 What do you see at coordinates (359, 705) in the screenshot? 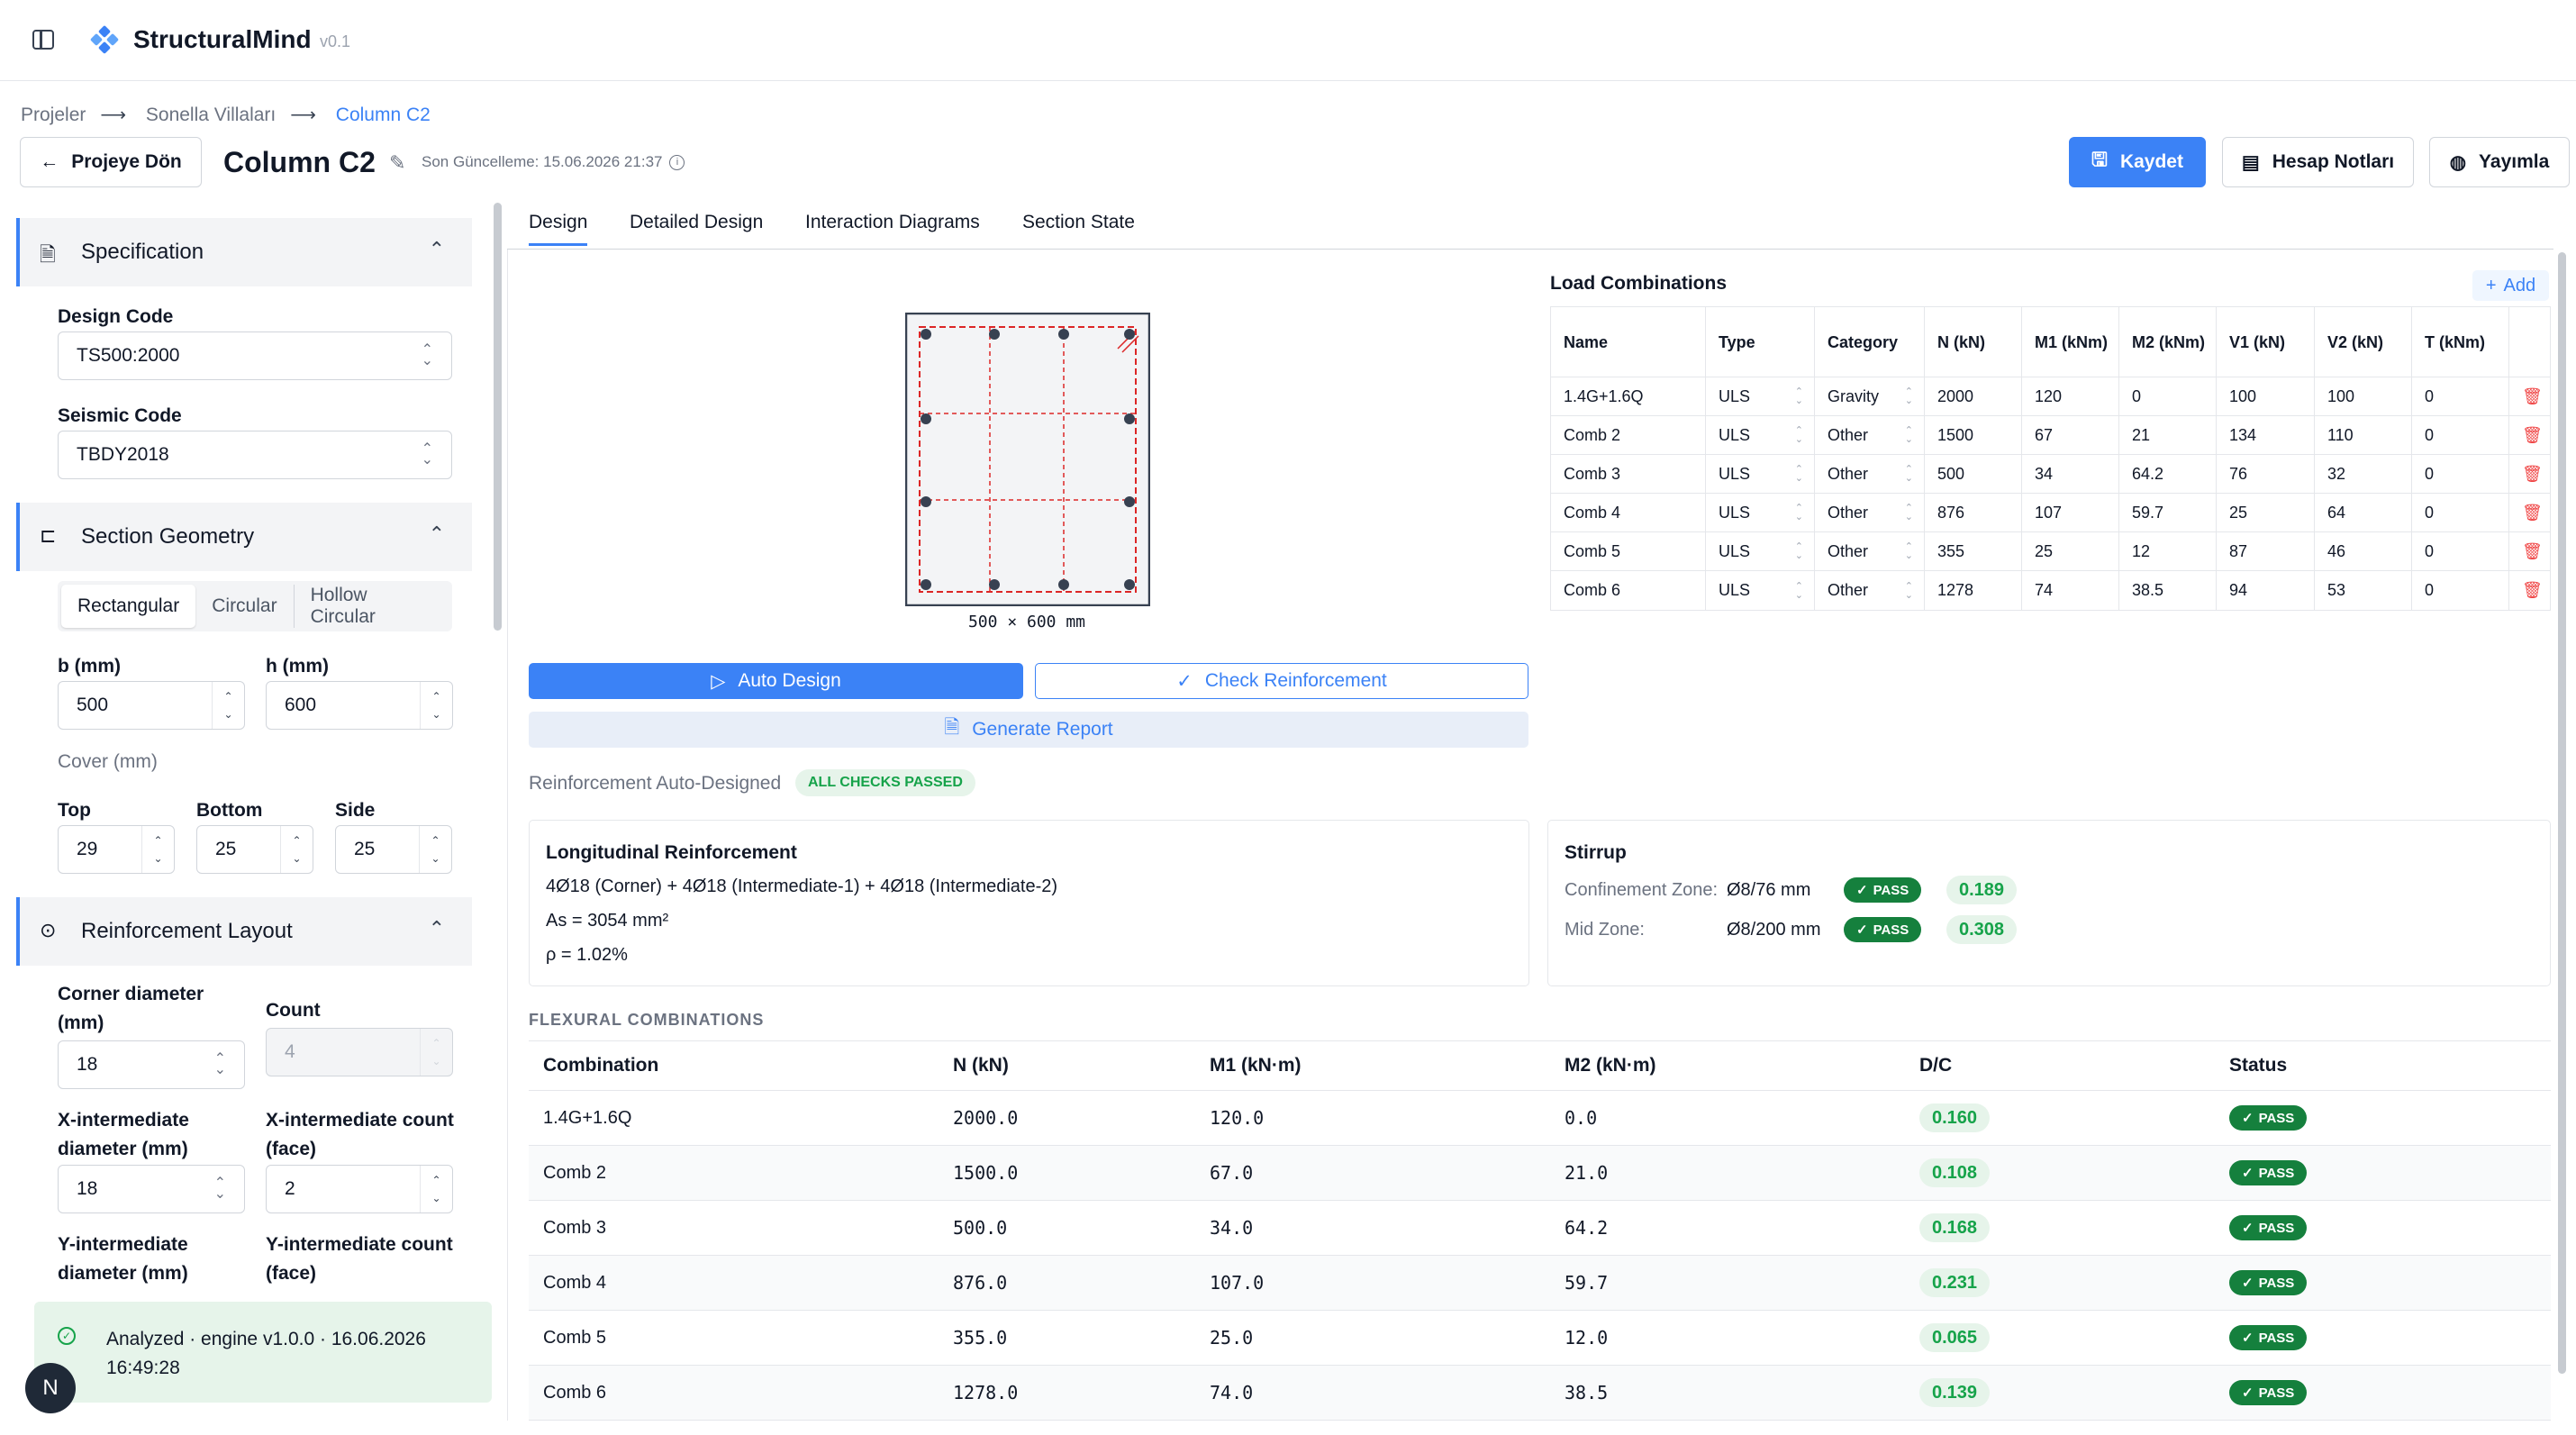
I see `h-input: 600 ⌃ ⌄` at bounding box center [359, 705].